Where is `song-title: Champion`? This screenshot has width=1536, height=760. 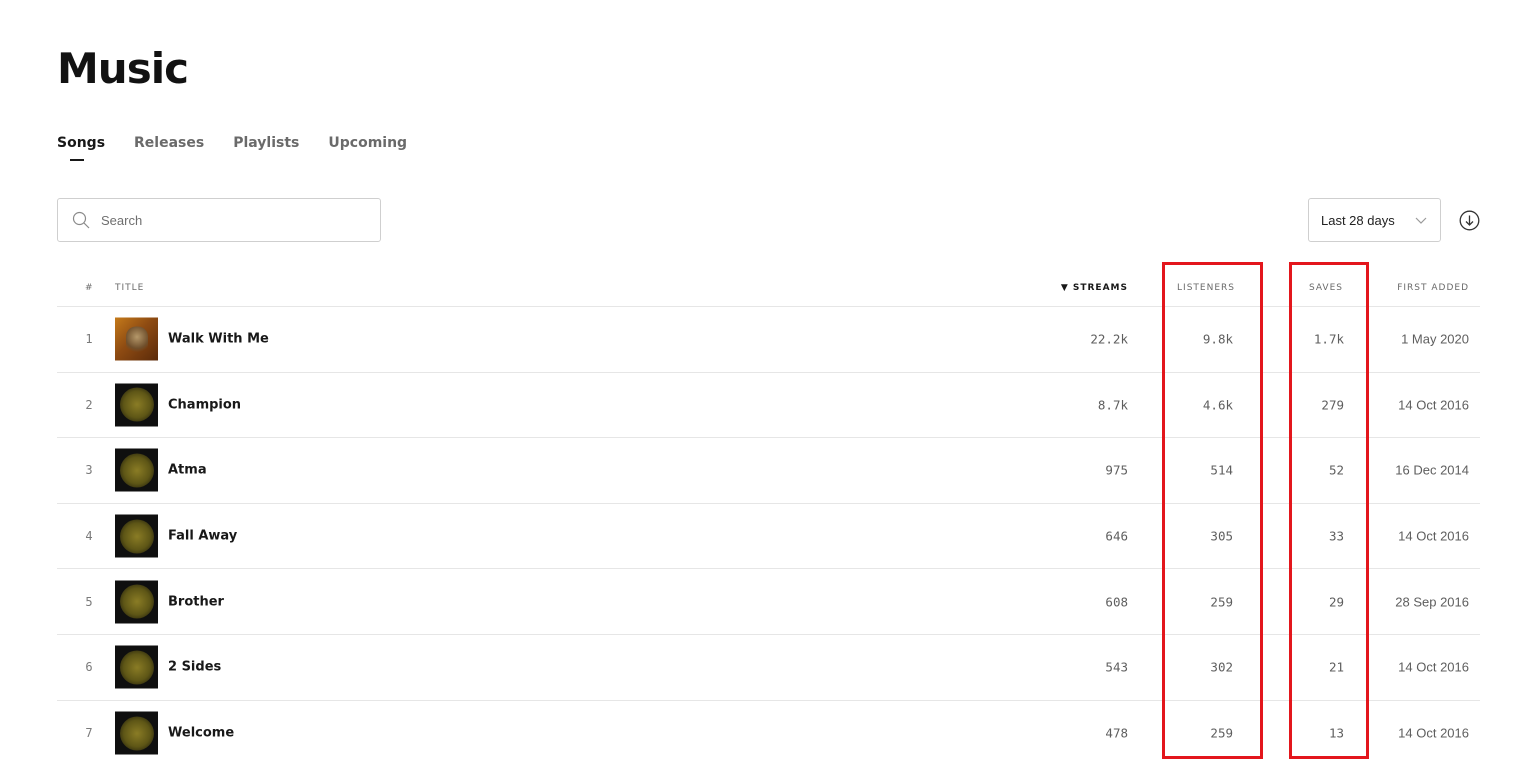 song-title: Champion is located at coordinates (204, 404).